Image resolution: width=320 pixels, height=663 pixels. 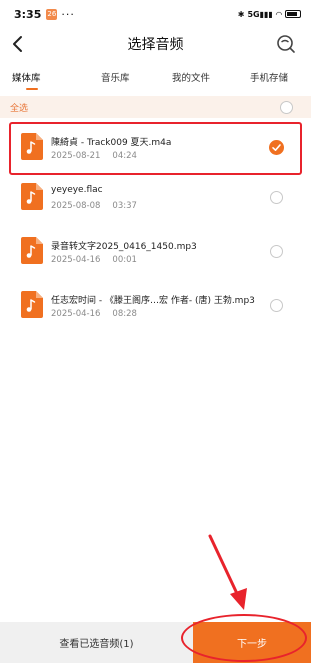 I want to click on more-notifications-icon: ···, so click(x=68, y=14).